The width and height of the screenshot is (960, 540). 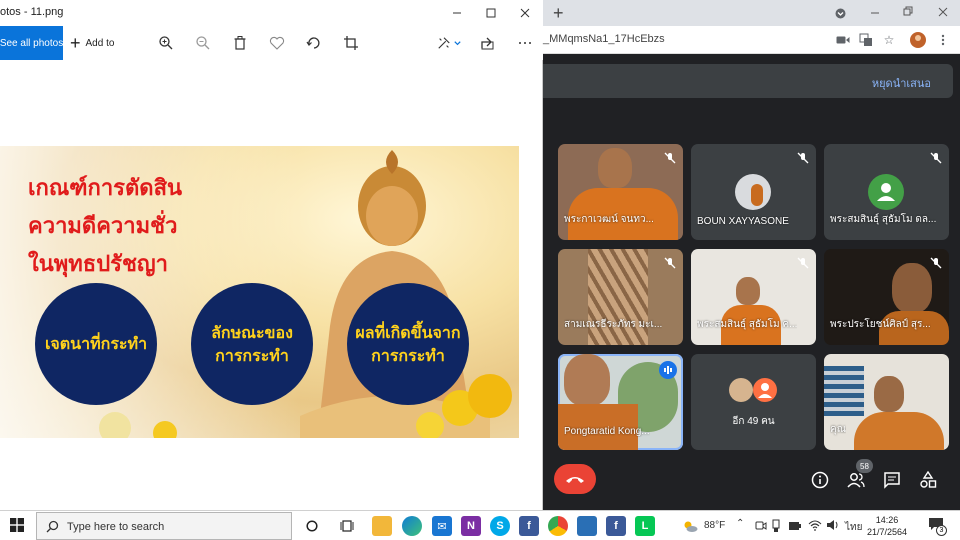 I want to click on favorite-button, so click(x=277, y=43).